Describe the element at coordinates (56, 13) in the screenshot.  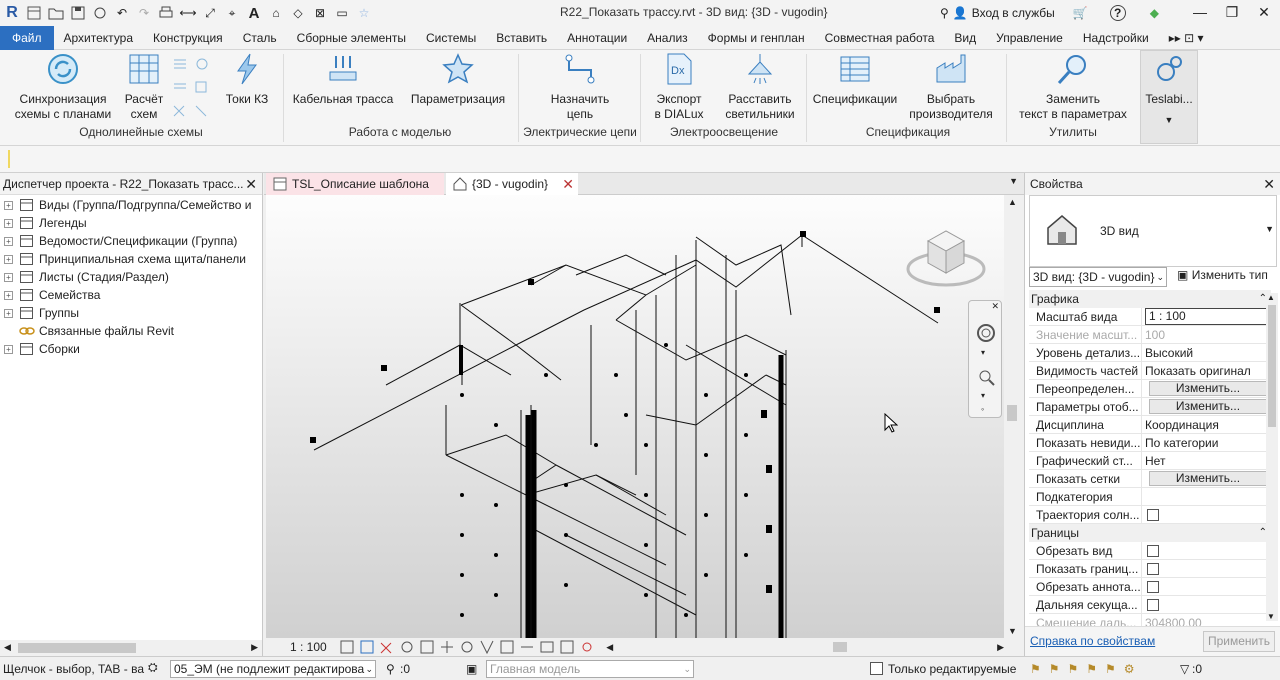
I see `open-icon` at that location.